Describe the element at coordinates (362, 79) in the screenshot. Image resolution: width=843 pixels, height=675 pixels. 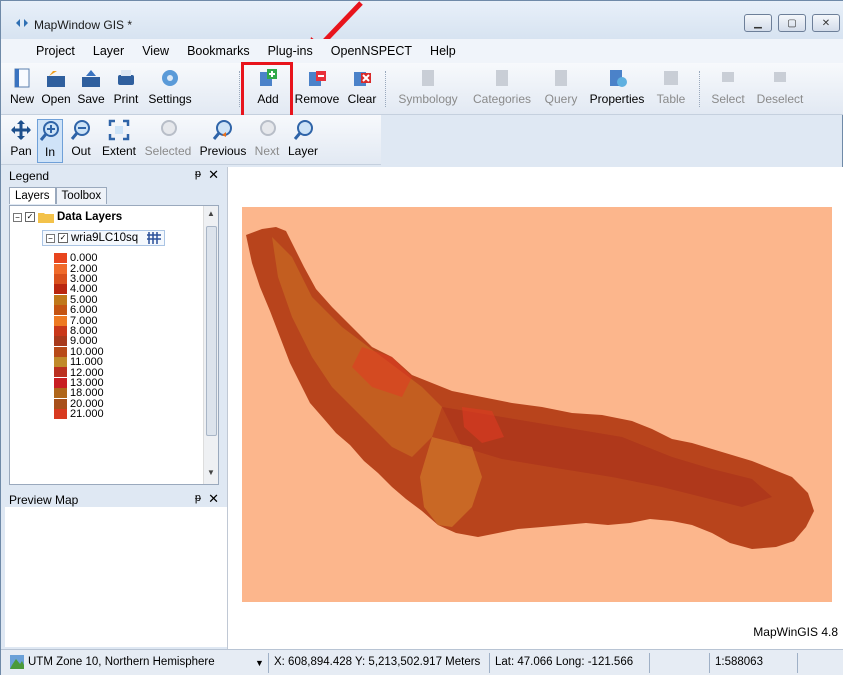
I see `clear-layers-icon` at that location.